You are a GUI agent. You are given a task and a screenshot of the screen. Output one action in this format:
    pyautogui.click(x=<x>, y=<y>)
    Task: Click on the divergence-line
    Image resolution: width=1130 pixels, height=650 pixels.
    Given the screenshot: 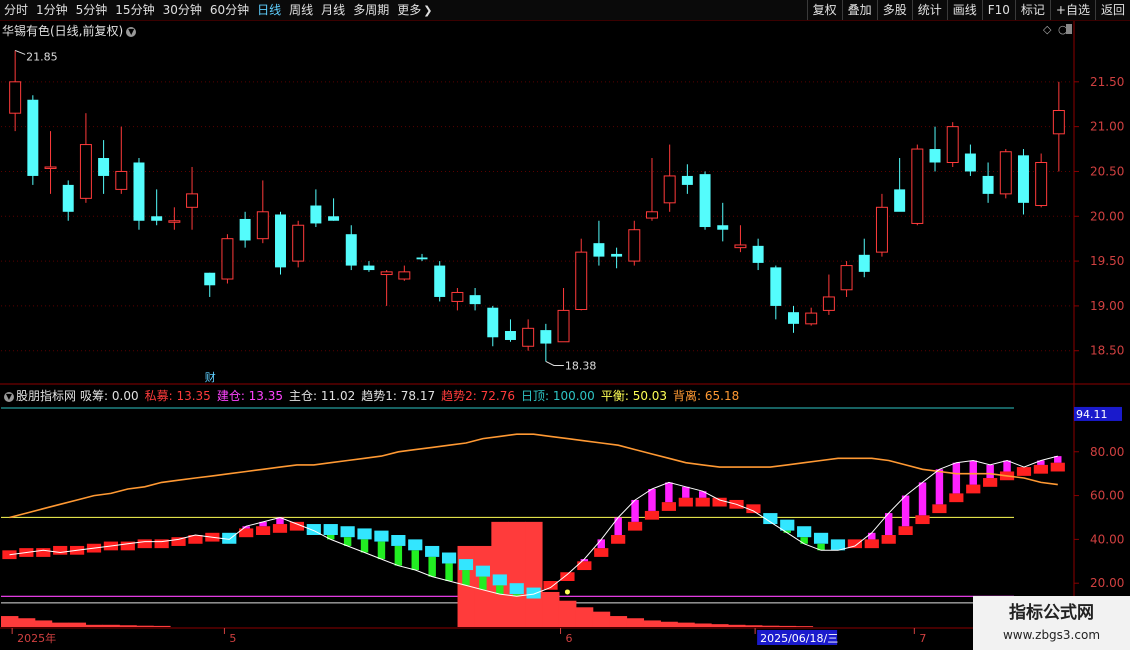 What is the action you would take?
    pyautogui.click(x=533, y=476)
    